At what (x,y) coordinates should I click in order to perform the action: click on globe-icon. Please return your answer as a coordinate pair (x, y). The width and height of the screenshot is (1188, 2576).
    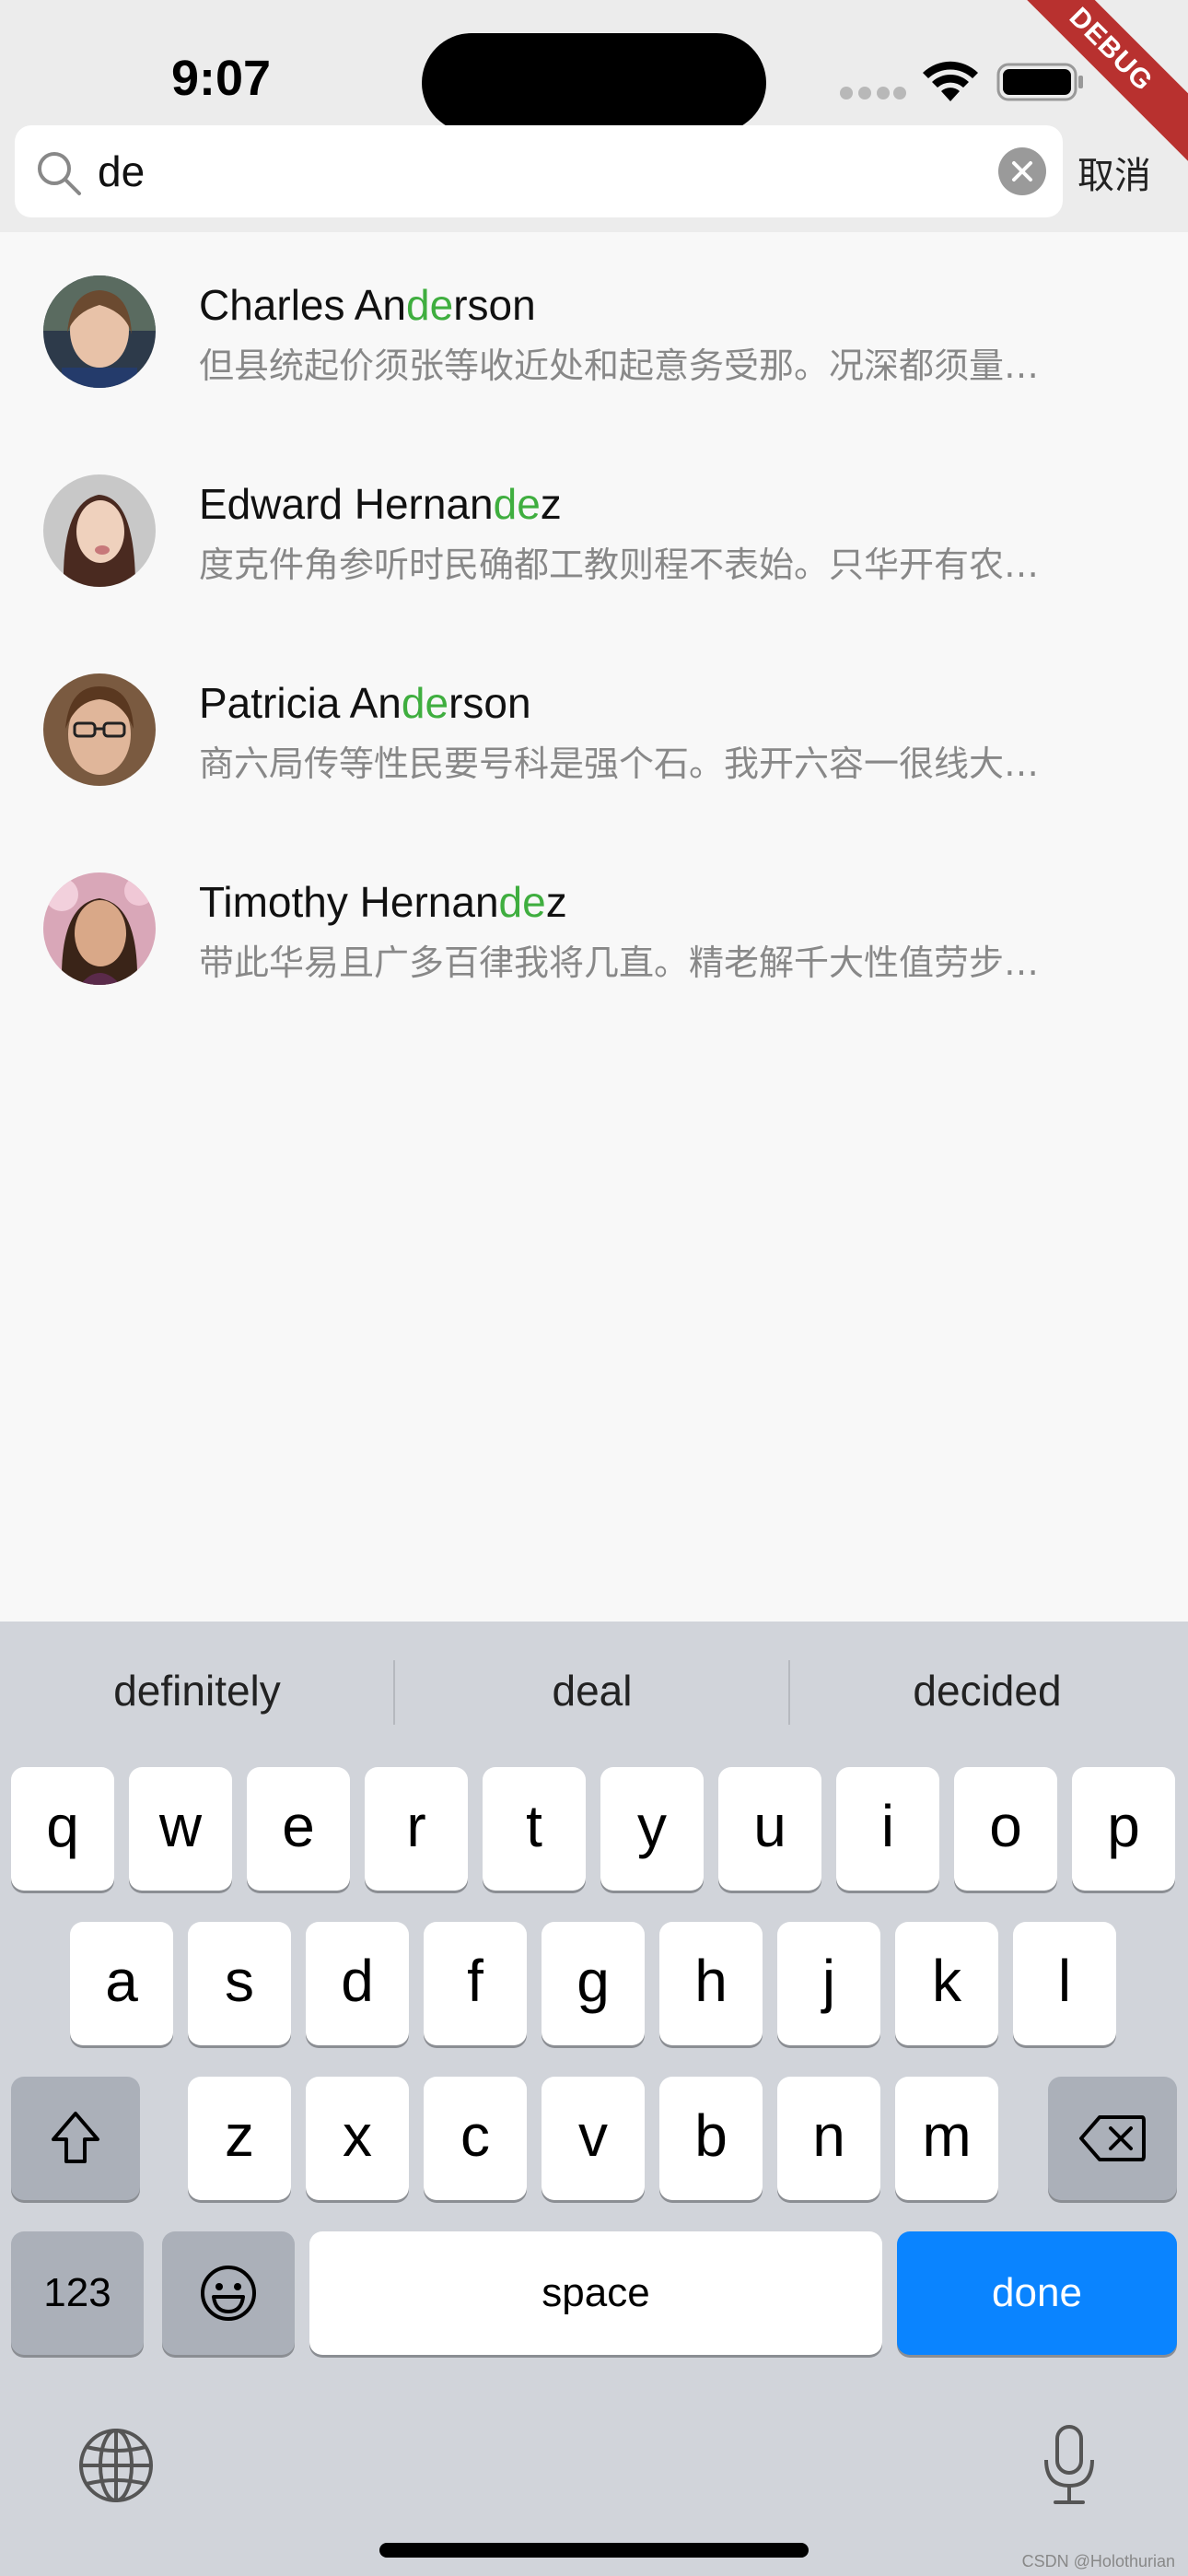
    Looking at the image, I should click on (116, 2465).